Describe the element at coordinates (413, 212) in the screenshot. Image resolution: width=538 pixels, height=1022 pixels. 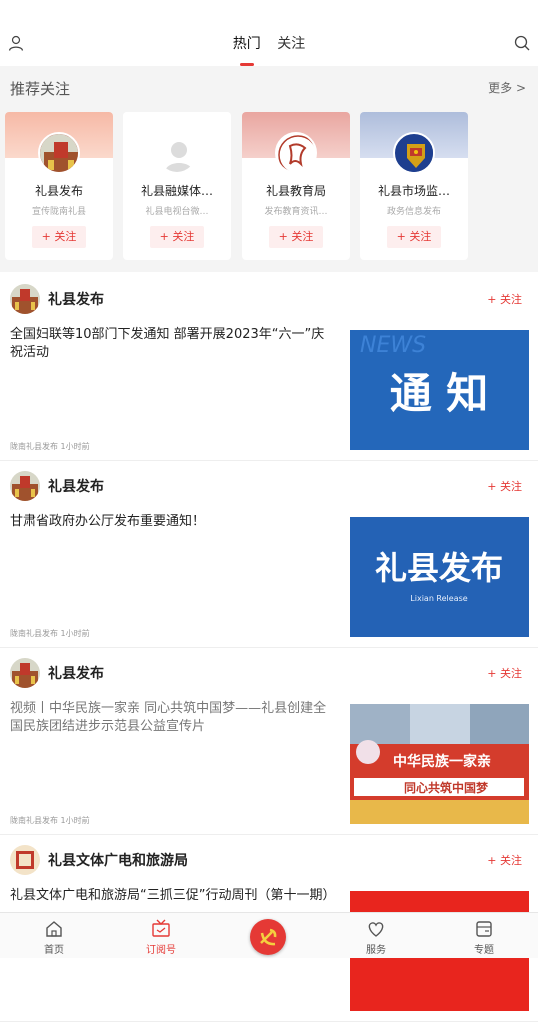
I see `card-desc: 政务信息发布` at that location.